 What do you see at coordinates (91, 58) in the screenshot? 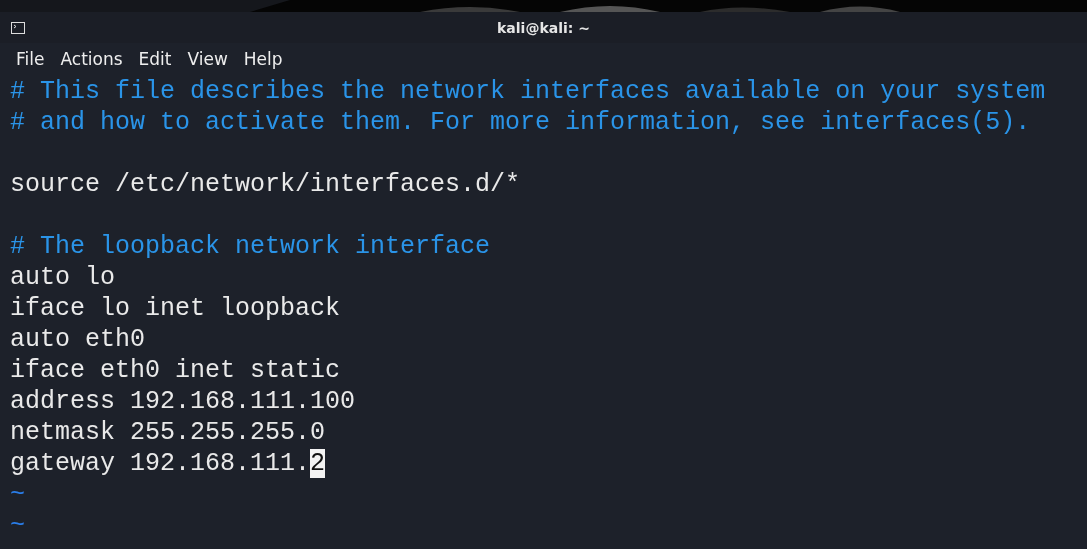
I see `menu-item: Actions` at bounding box center [91, 58].